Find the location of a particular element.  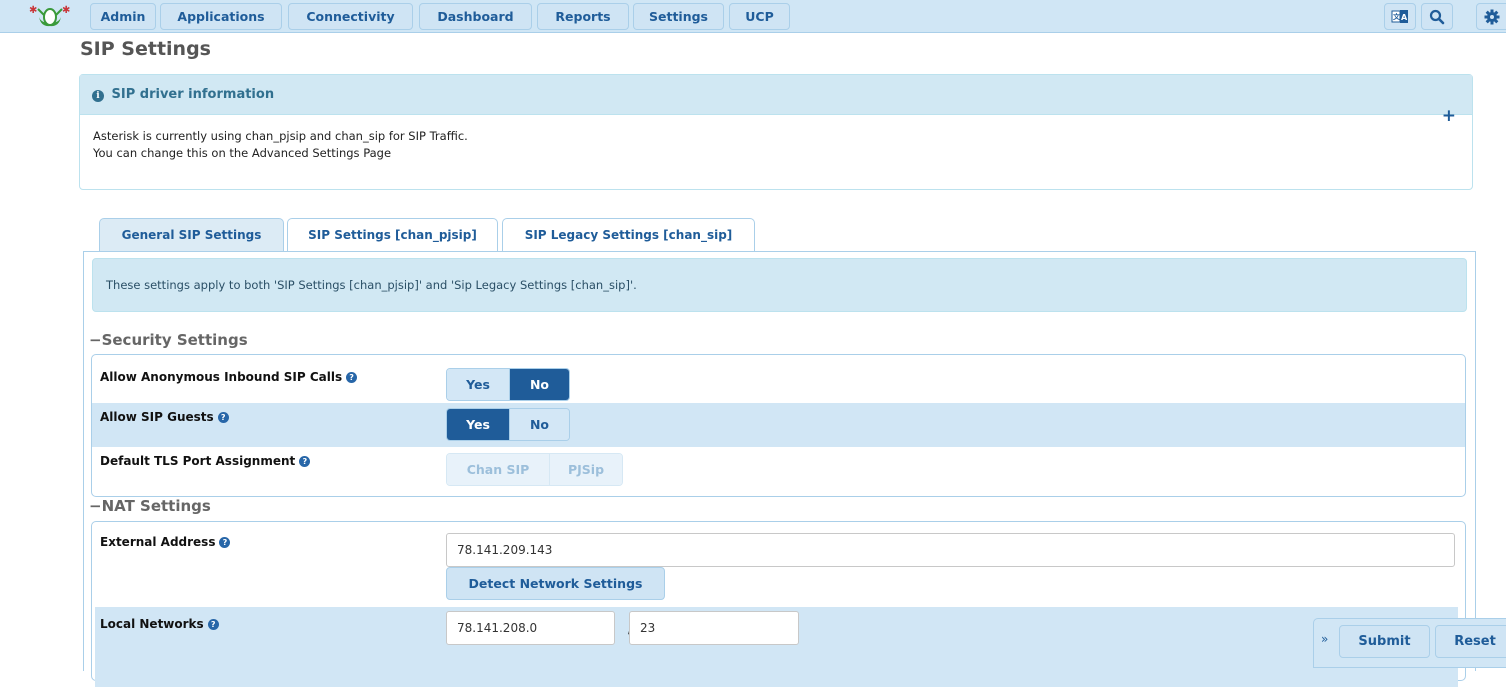

language-icon: 文 A is located at coordinates (1399, 16).